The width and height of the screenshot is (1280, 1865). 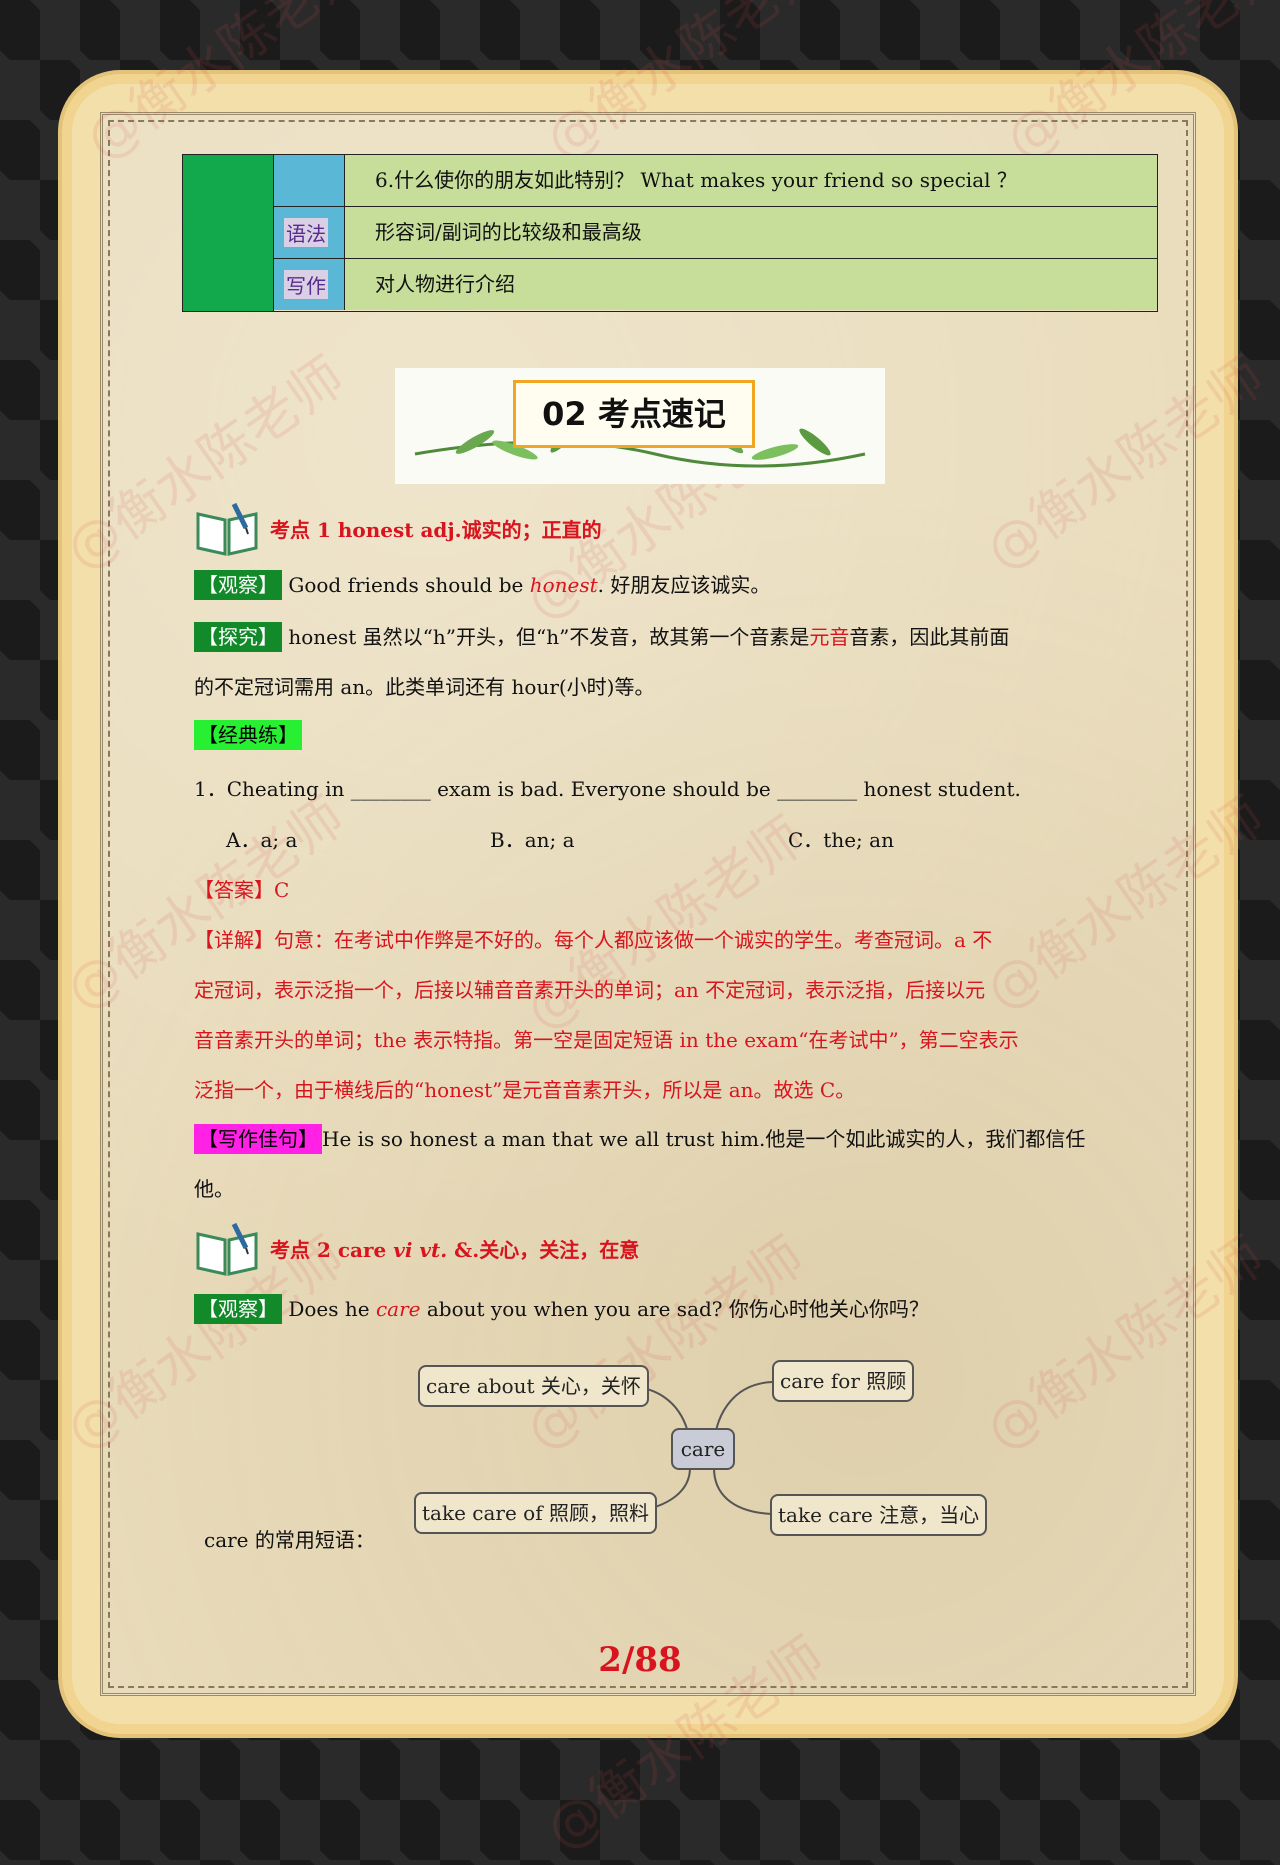 I want to click on mindmap-node-care-about: care about 关心，关怀, so click(x=533, y=1386).